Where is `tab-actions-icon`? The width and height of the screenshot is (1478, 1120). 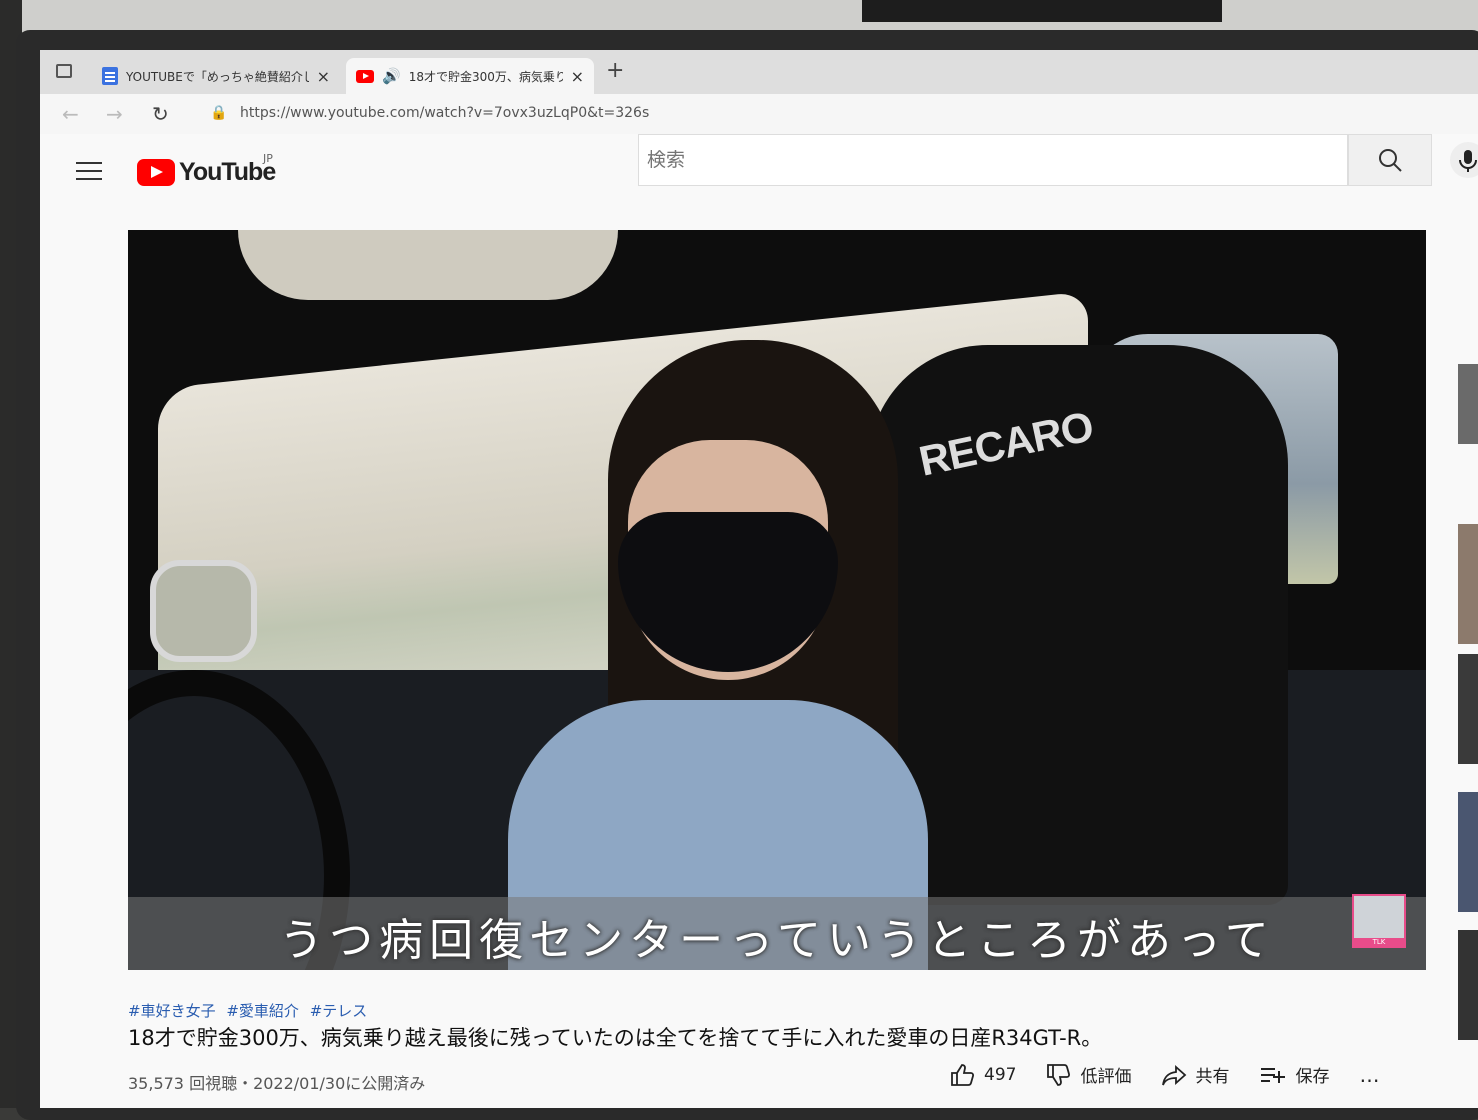 tab-actions-icon is located at coordinates (64, 71).